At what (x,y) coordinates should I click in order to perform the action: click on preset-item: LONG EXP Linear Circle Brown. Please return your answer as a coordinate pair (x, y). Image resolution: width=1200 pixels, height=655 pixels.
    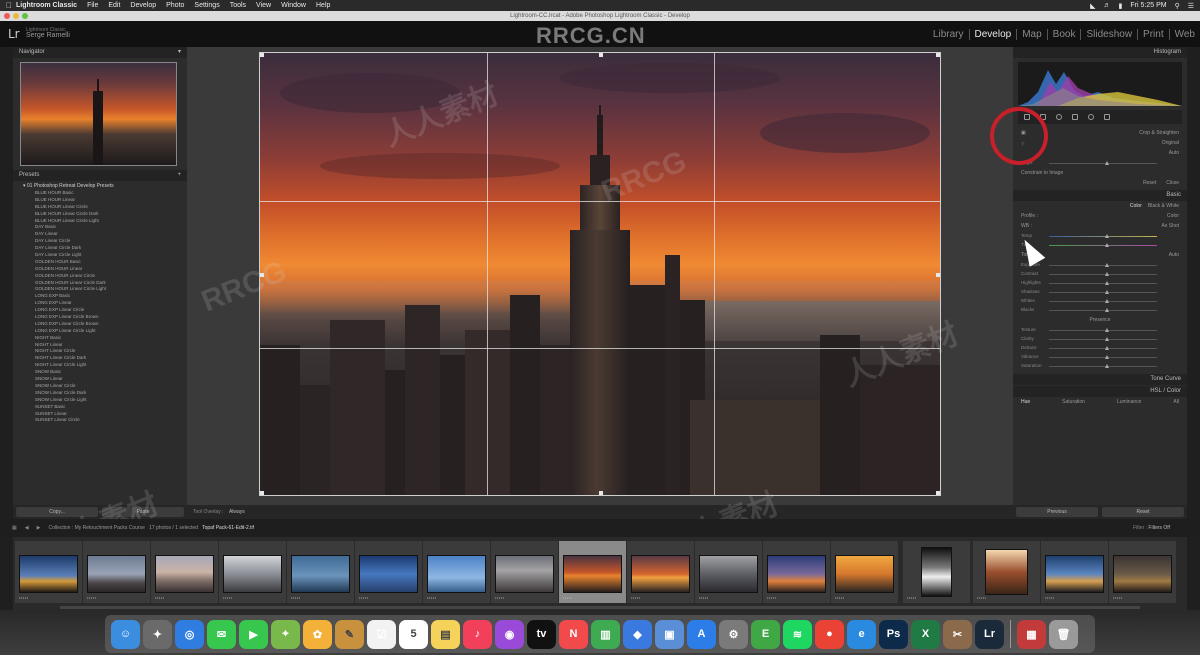
    Looking at the image, I should click on (105, 317).